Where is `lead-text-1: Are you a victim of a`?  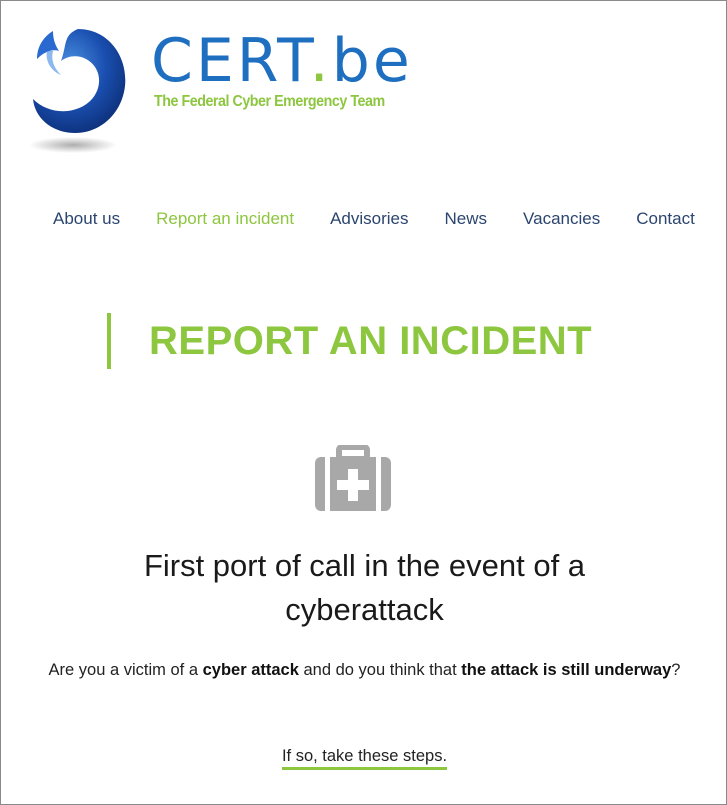 lead-text-1: Are you a victim of a is located at coordinates (125, 670).